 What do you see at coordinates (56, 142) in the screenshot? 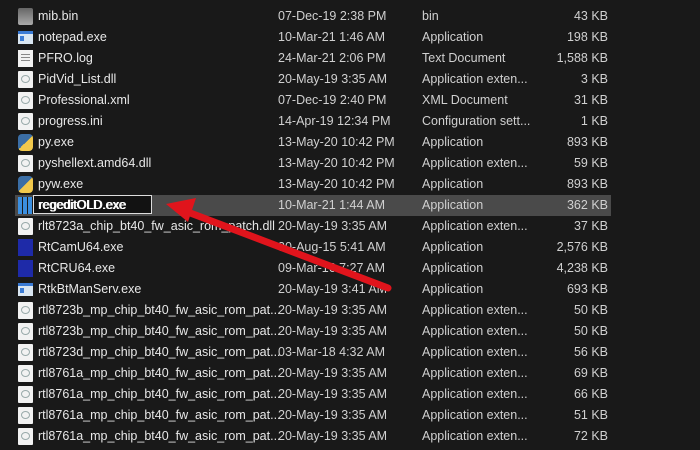
I see `file-name: py.exe` at bounding box center [56, 142].